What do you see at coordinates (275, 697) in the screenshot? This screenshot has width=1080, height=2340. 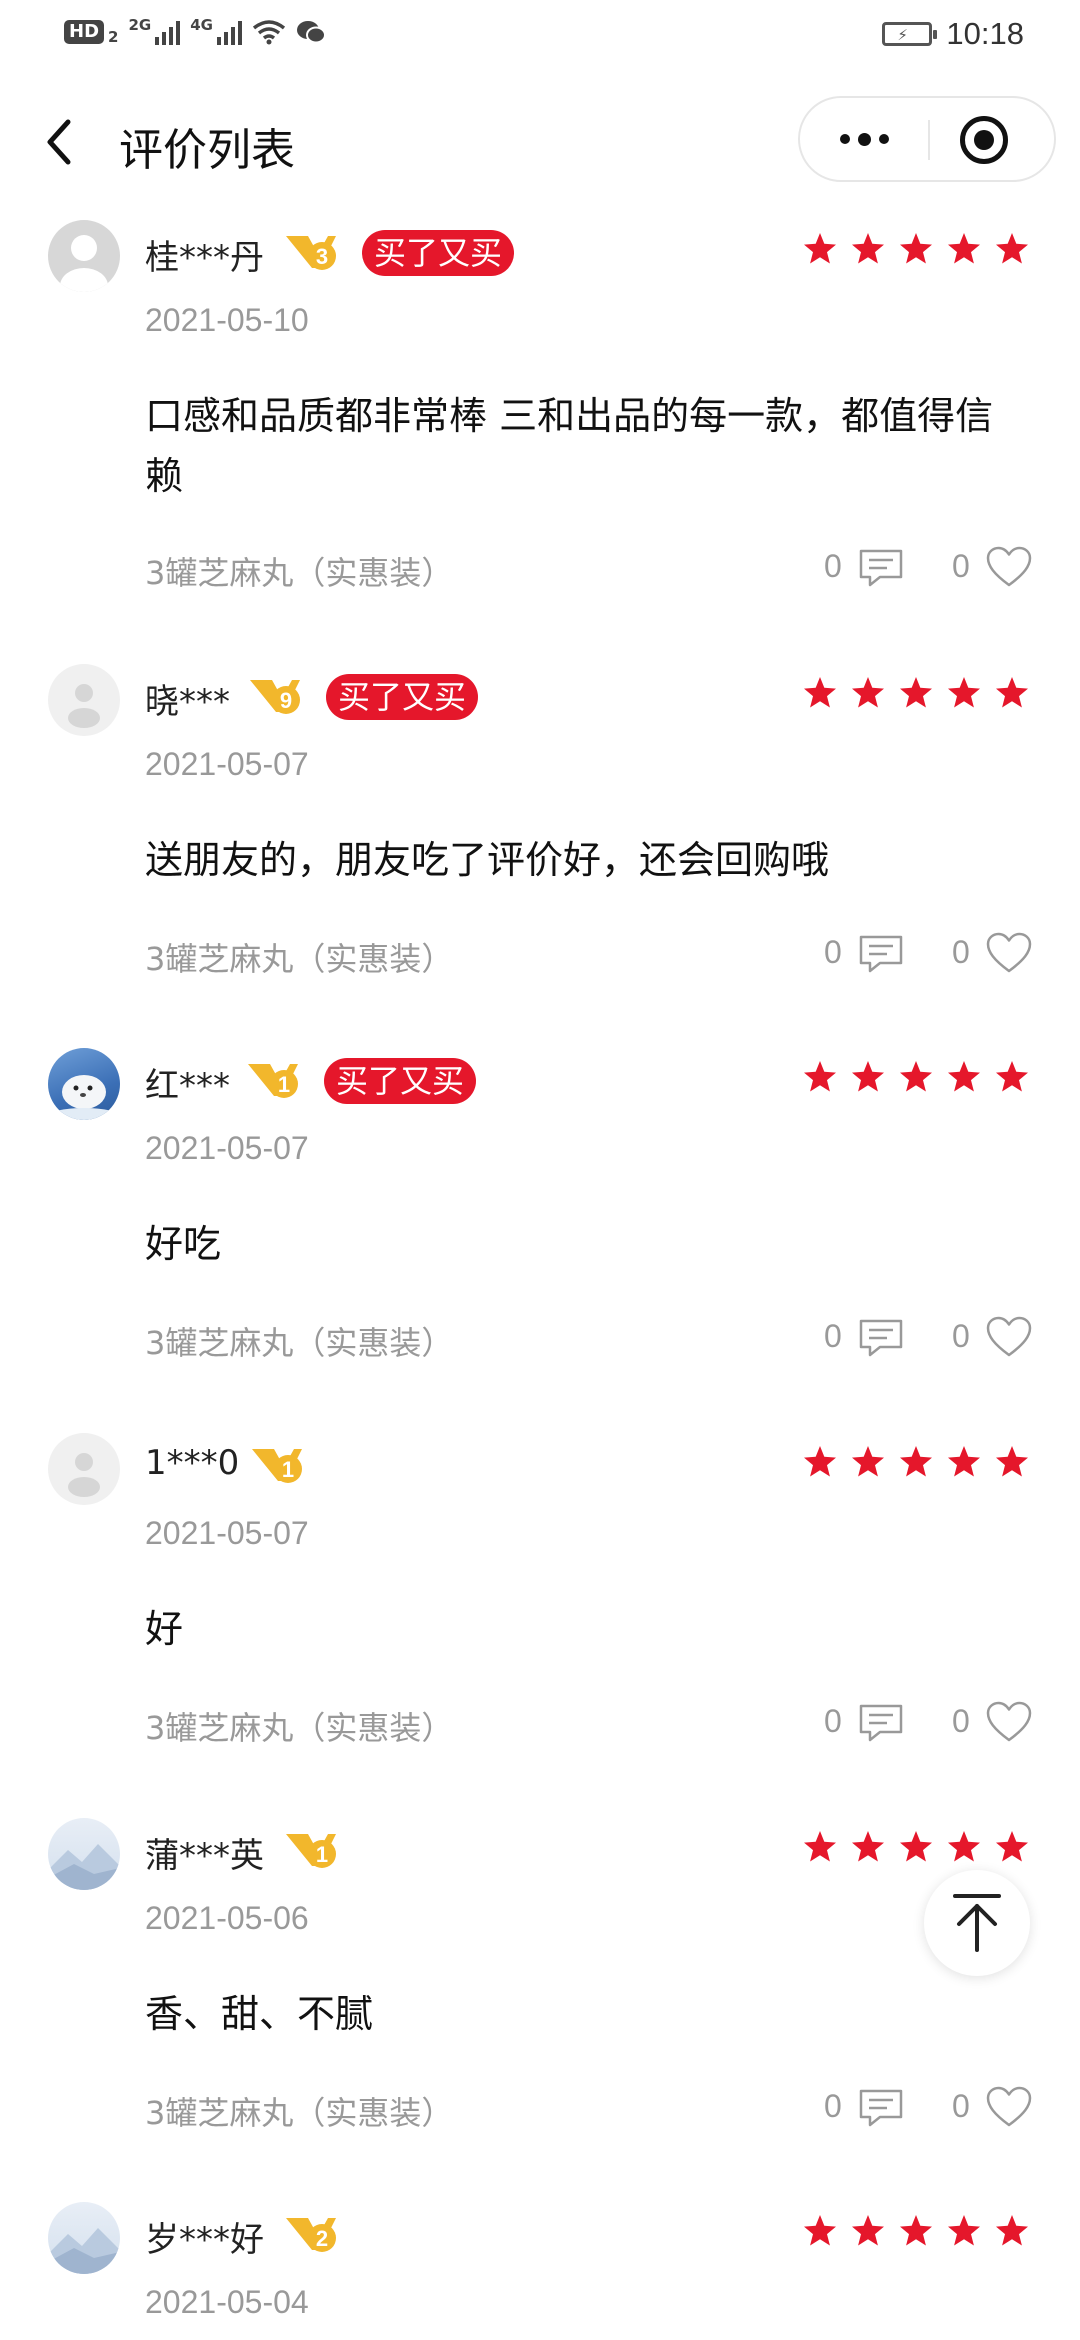 I see `vip-level-badge-icon: 9` at bounding box center [275, 697].